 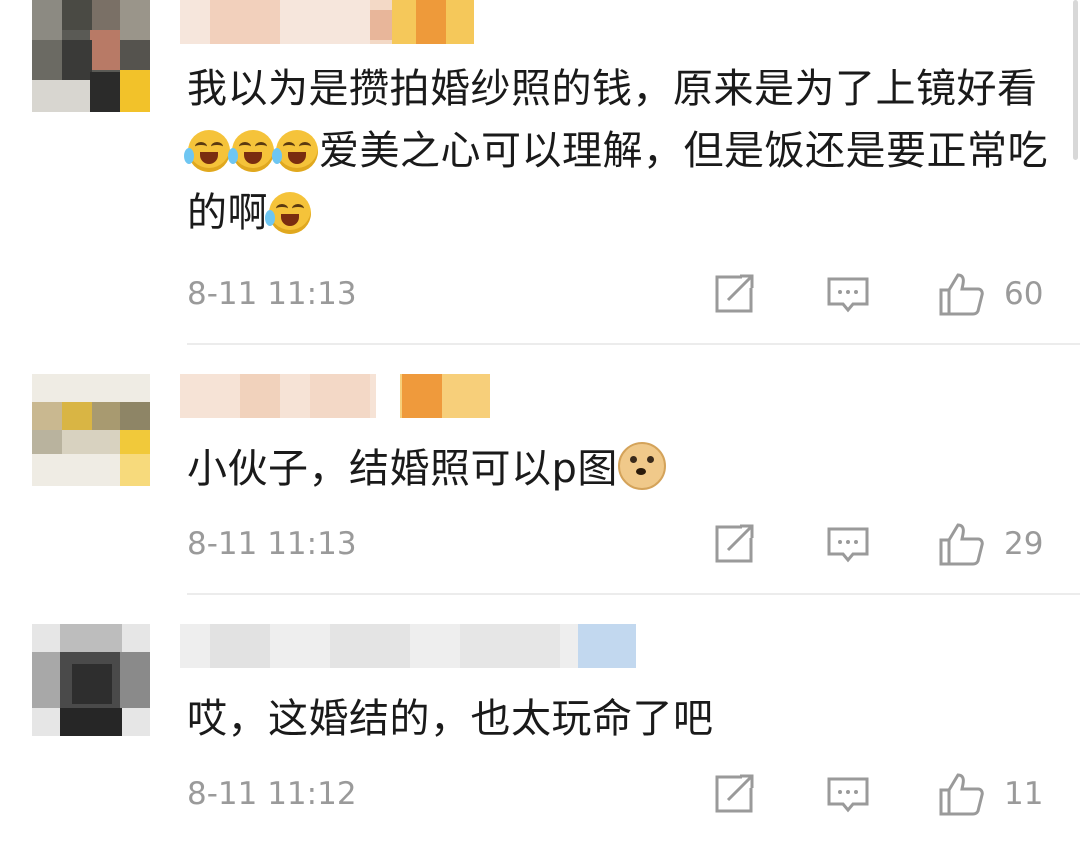 What do you see at coordinates (272, 794) in the screenshot?
I see `comment-time: 8-11 11:12` at bounding box center [272, 794].